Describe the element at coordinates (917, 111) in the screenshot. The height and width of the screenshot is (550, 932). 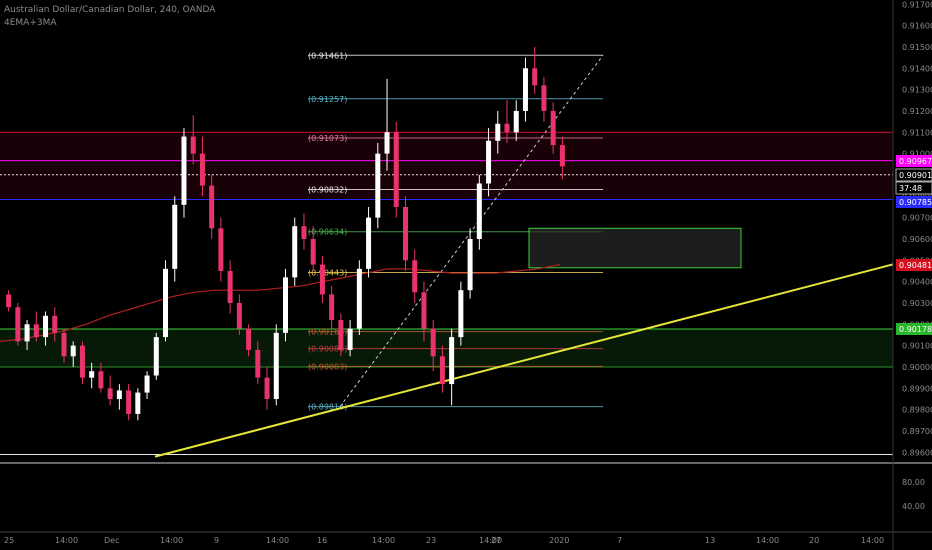
I see `y-tick-label: 0.91200` at that location.